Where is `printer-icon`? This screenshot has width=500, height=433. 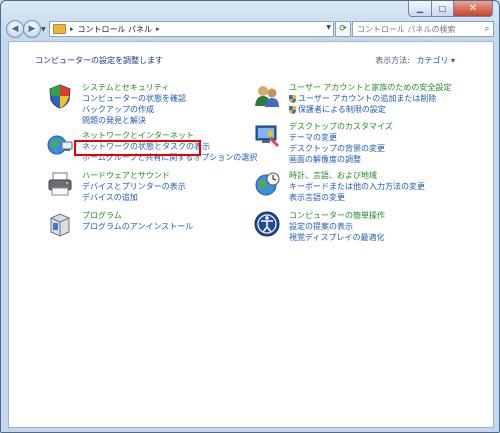
printer-icon is located at coordinates (60, 184).